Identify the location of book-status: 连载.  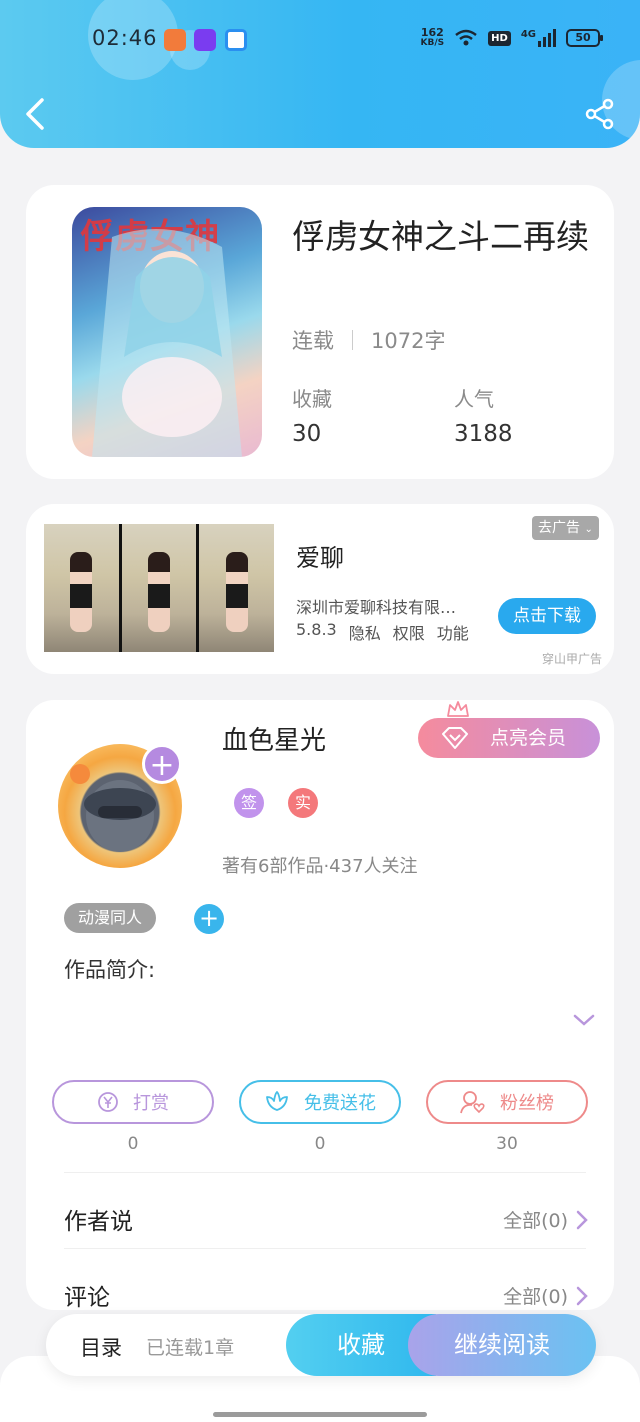
(313, 341).